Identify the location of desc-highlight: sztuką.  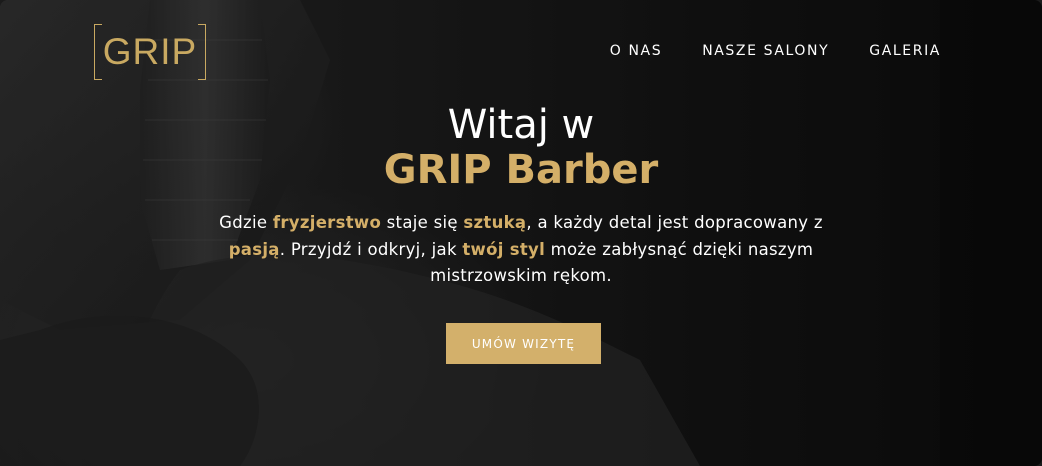
(495, 222).